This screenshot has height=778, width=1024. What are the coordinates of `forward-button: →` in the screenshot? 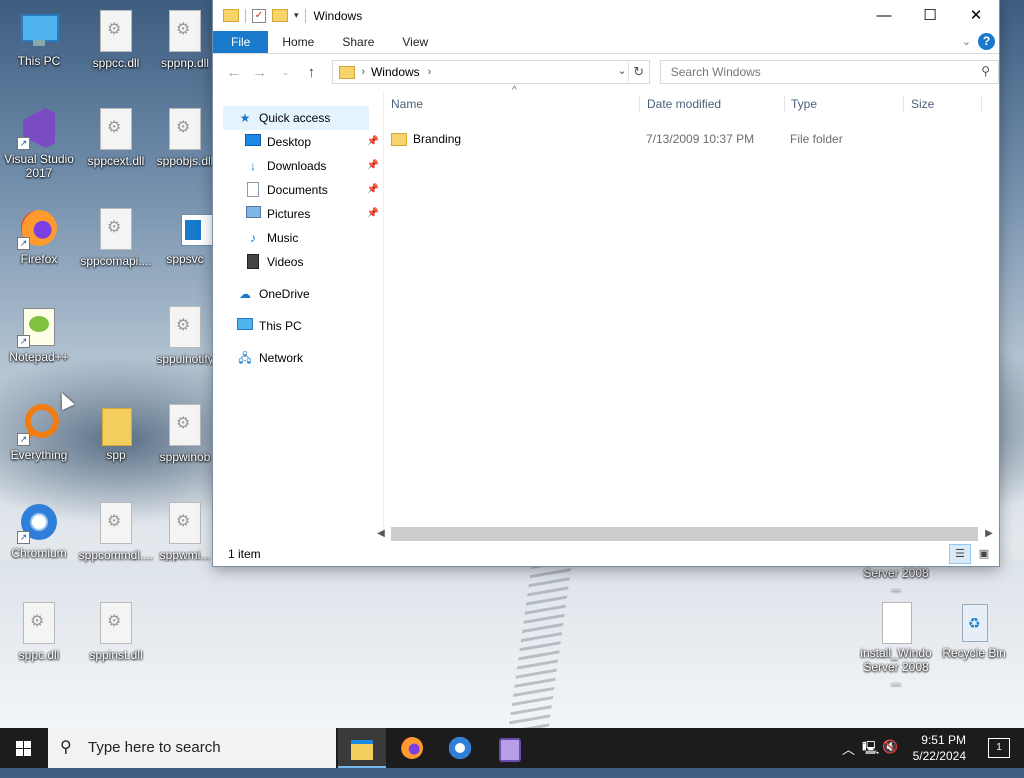 It's located at (260, 72).